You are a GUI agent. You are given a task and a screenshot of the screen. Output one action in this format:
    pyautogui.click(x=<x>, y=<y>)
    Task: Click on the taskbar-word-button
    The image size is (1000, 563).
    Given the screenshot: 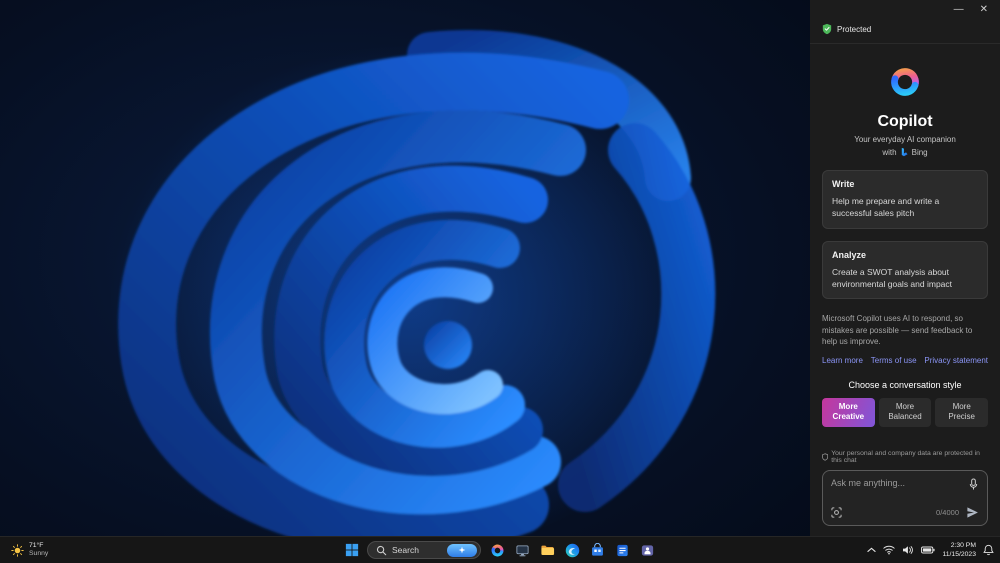 What is the action you would take?
    pyautogui.click(x=622, y=550)
    